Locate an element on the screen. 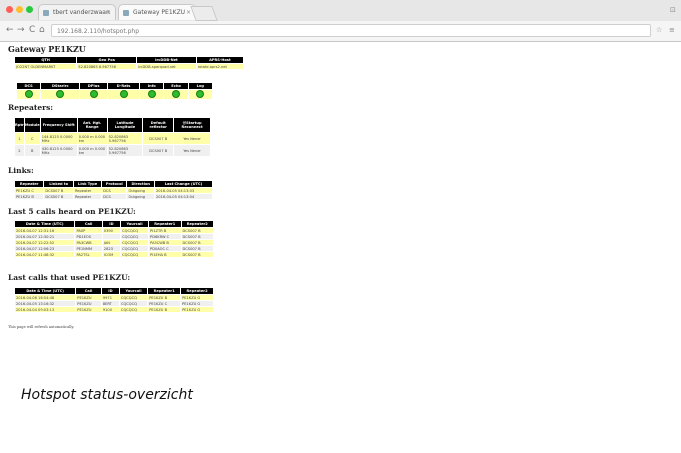 The image size is (681, 453). heard-heading: Last 5 calls heard on PE1KZU: is located at coordinates (72, 211).